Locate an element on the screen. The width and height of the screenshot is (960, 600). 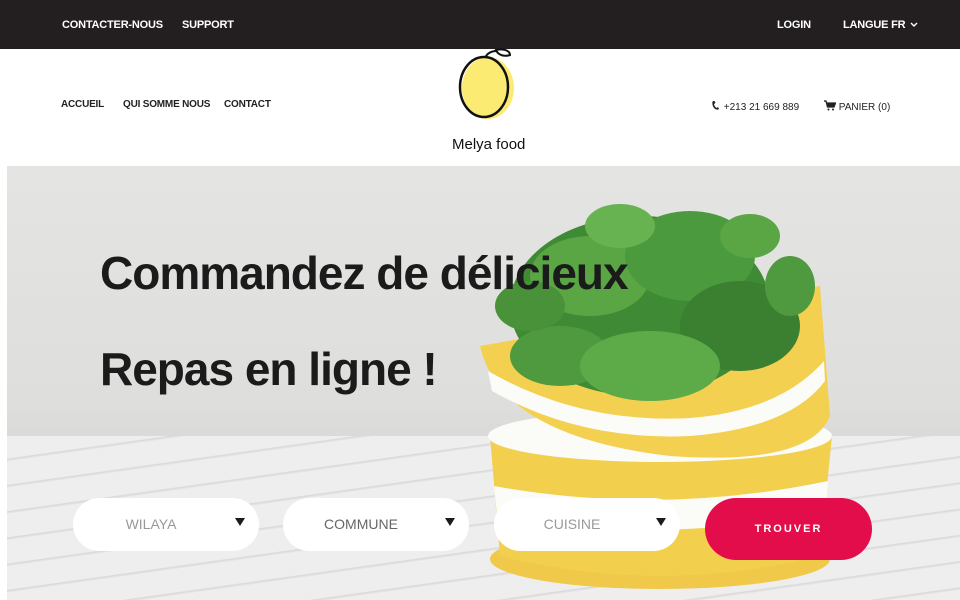
cart-link: PANIER (0) is located at coordinates (857, 106).